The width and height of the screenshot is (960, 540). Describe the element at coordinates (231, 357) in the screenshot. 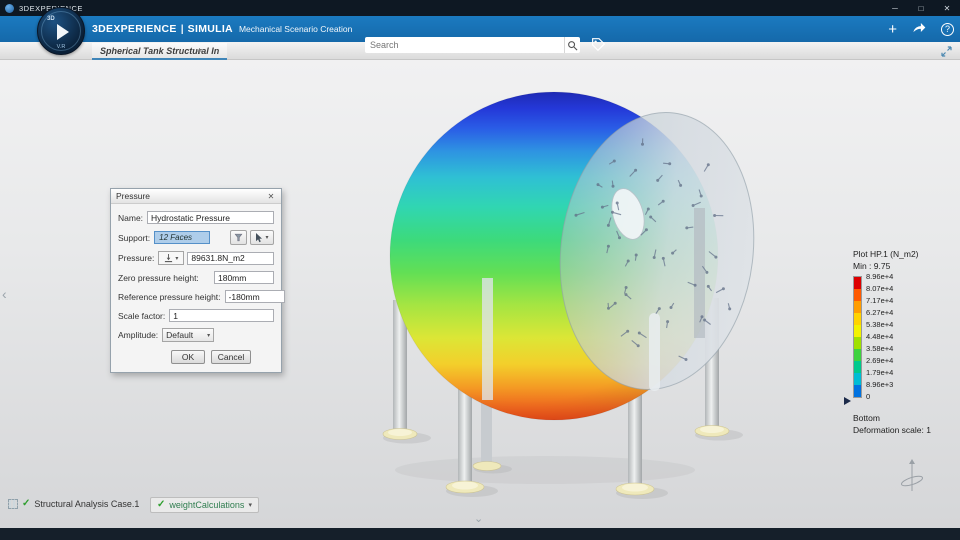

I see `cancel-button: Cancel` at that location.